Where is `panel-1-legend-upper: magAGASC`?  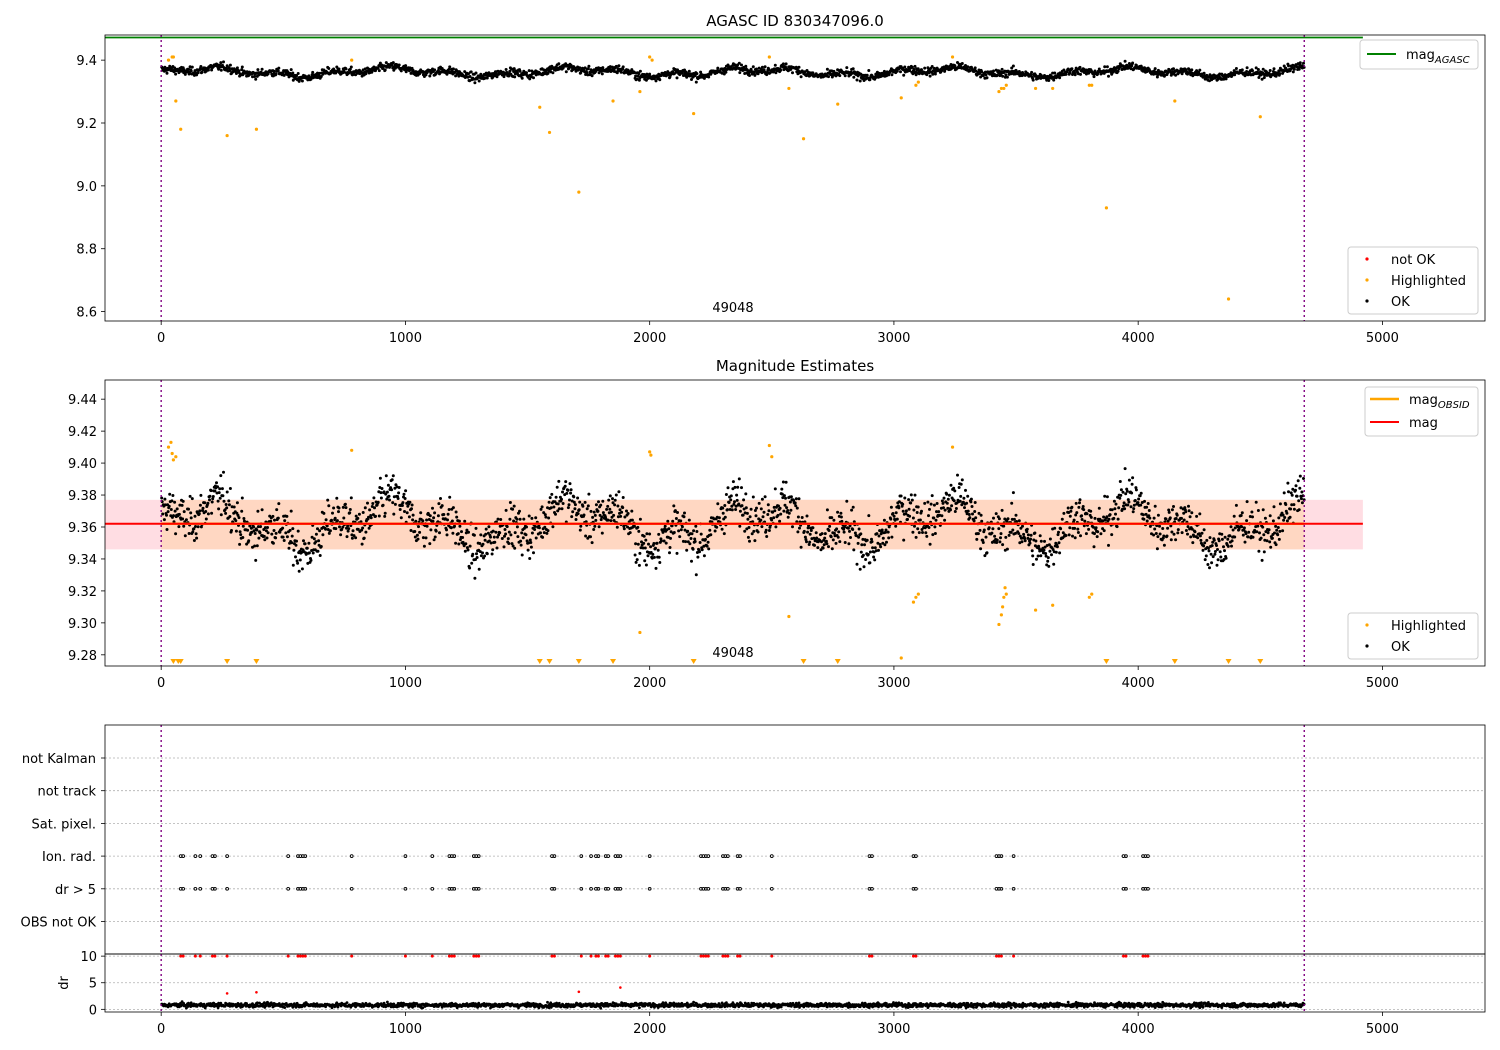 panel-1-legend-upper: magAGASC is located at coordinates (1419, 54).